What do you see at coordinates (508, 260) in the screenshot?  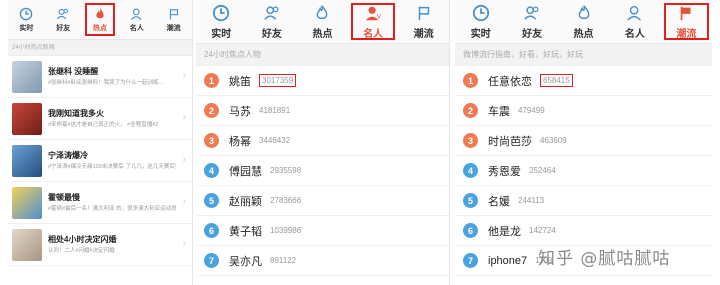 I see `rank-name: iphone7` at bounding box center [508, 260].